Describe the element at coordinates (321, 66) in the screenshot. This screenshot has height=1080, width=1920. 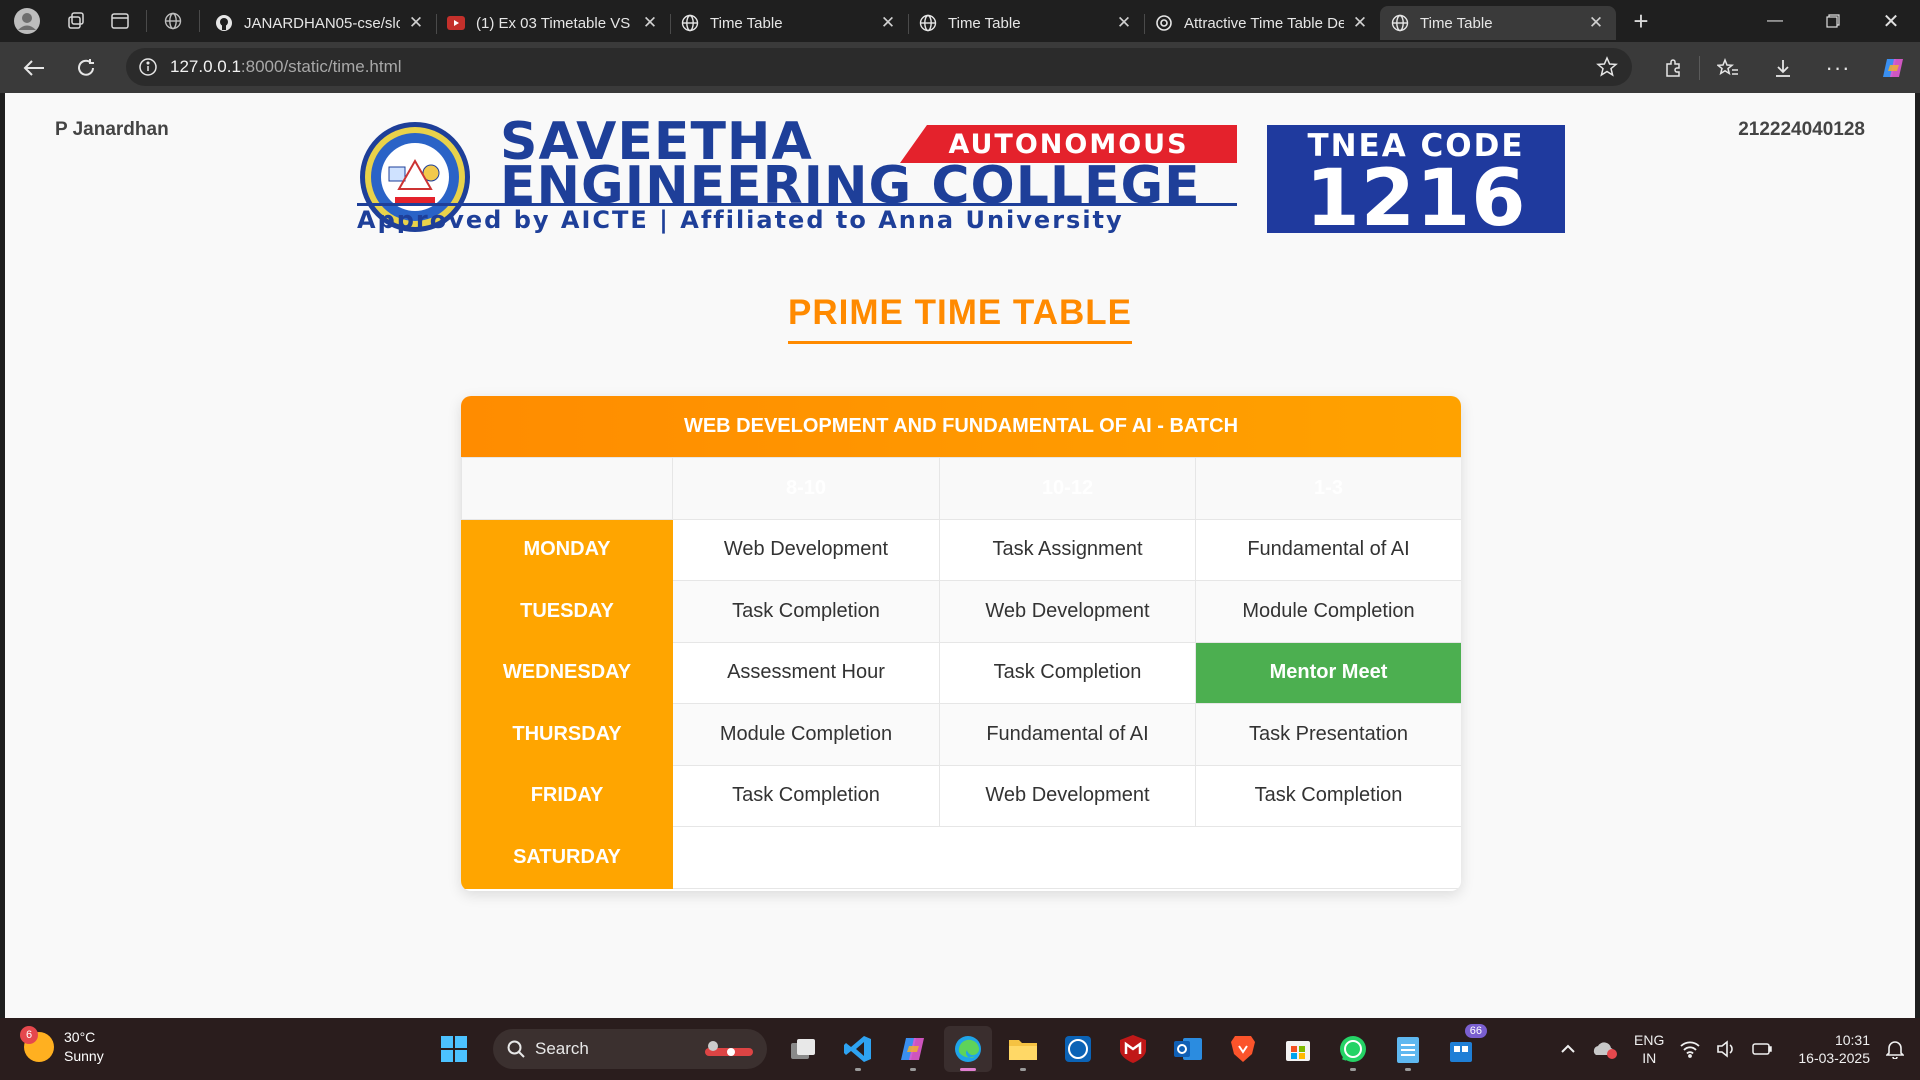
I see `url-path: :8000/static/time.html` at that location.